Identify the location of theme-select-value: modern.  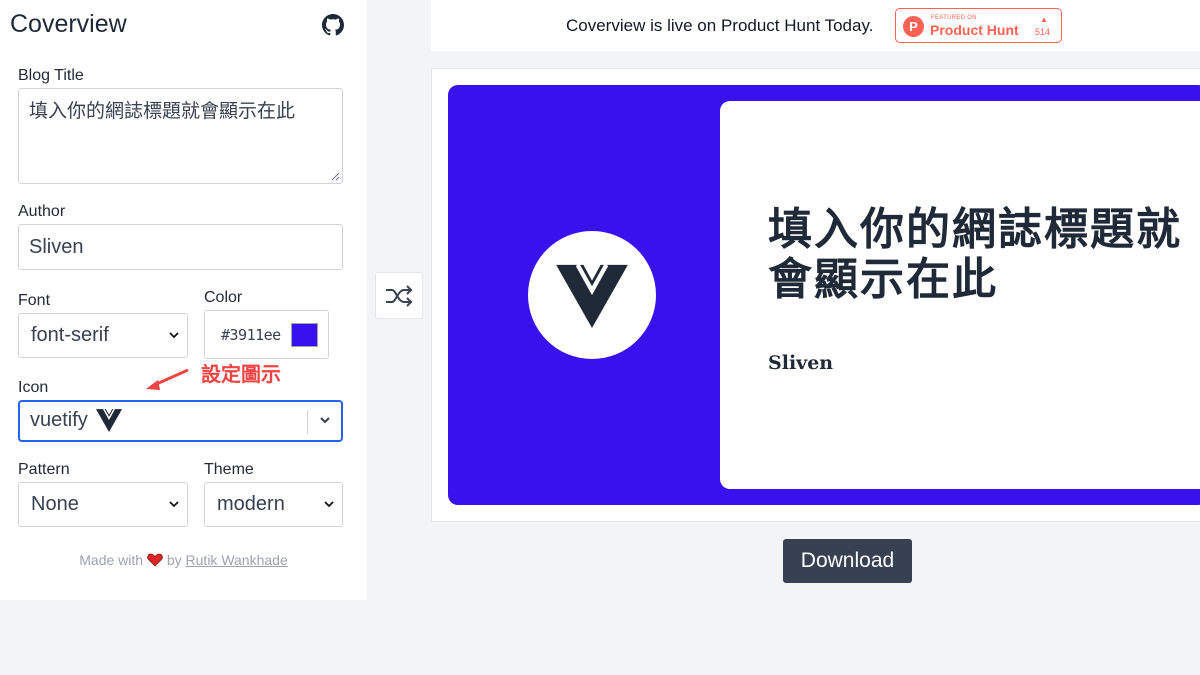
(251, 504).